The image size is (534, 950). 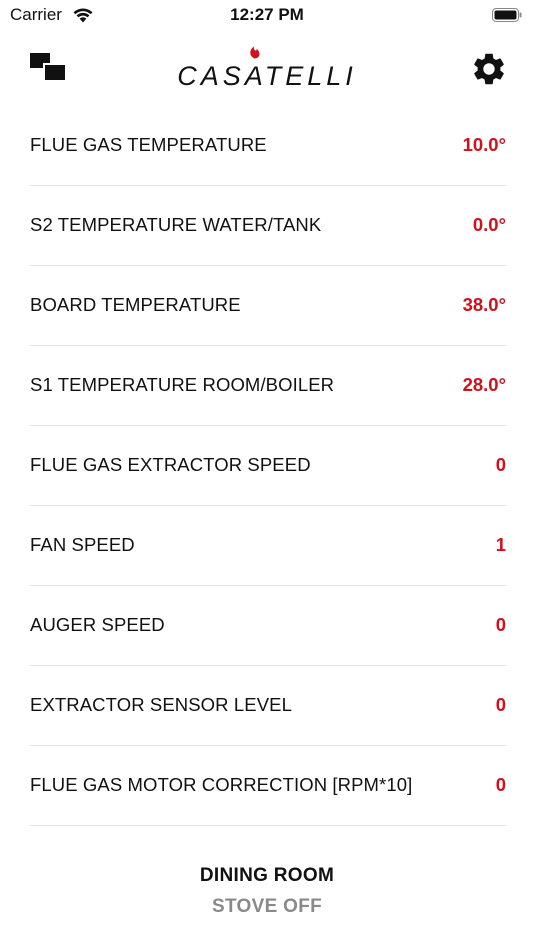 I want to click on list-item: EXTRACTOR SENSOR LEVEL 0, so click(x=268, y=706).